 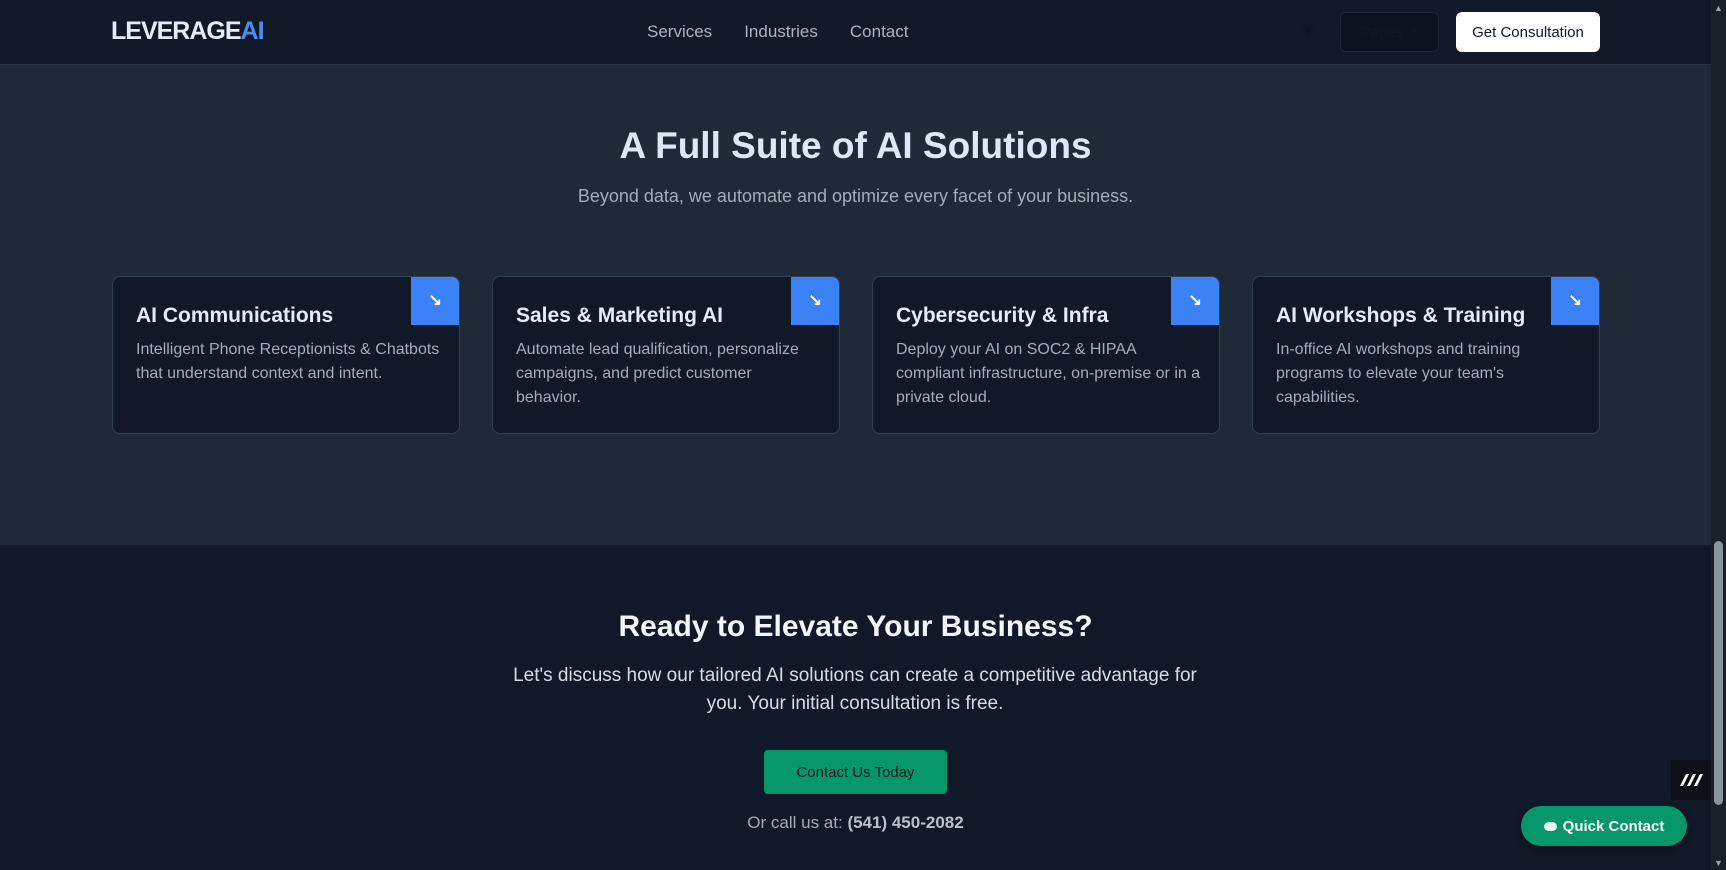 I want to click on solutions-title: A Full Suite of AI Solutions, so click(x=855, y=145).